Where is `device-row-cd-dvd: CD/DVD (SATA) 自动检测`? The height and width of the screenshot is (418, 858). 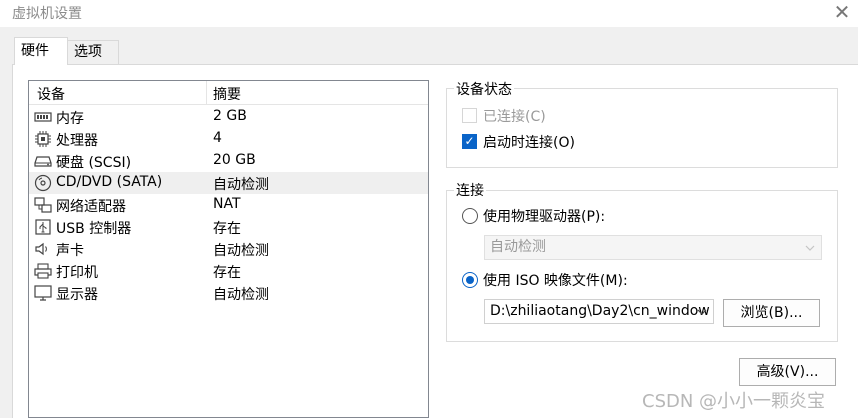
device-row-cd-dvd: CD/DVD (SATA) 自动检测 is located at coordinates (228, 183).